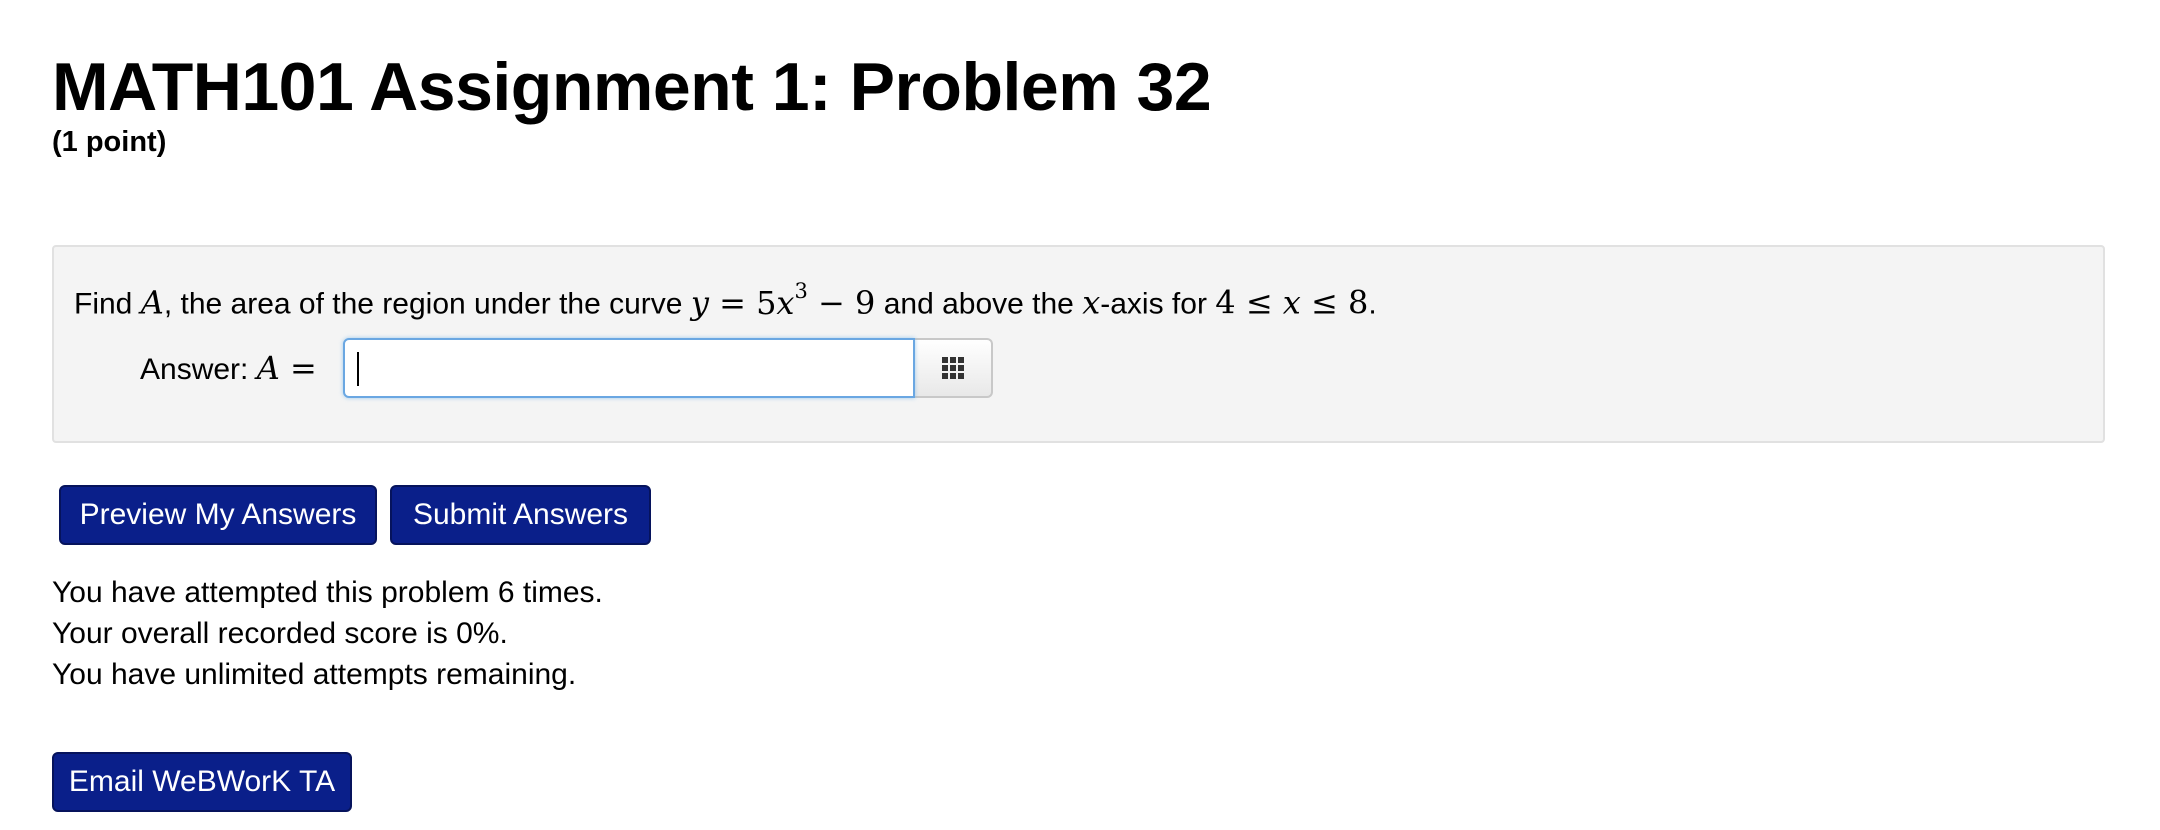  I want to click on problem-text-above: and above the, so click(979, 304).